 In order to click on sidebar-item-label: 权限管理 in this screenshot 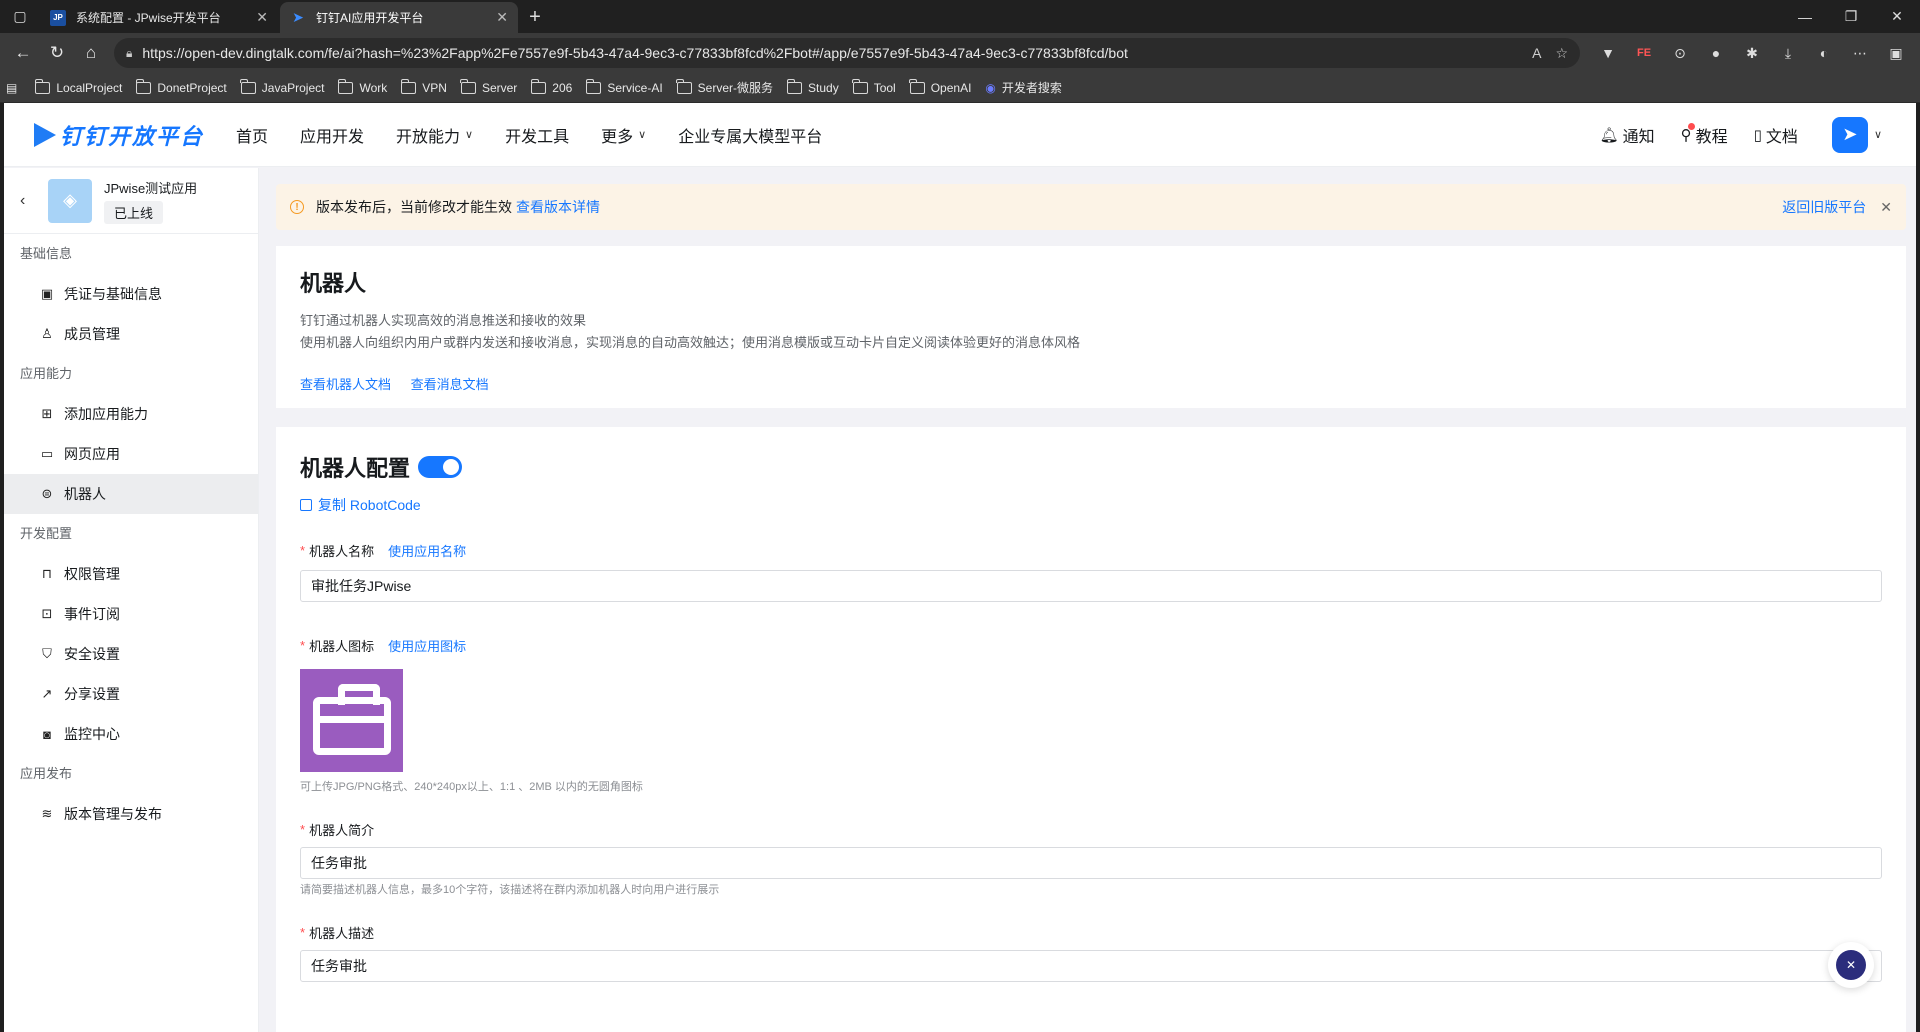, I will do `click(92, 574)`.